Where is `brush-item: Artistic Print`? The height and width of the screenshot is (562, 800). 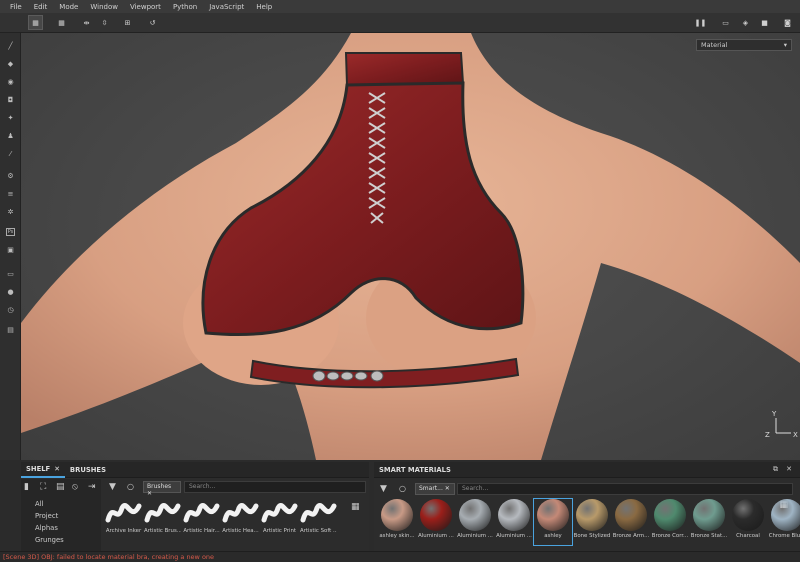
brush-item: Artistic Print is located at coordinates (279, 519).